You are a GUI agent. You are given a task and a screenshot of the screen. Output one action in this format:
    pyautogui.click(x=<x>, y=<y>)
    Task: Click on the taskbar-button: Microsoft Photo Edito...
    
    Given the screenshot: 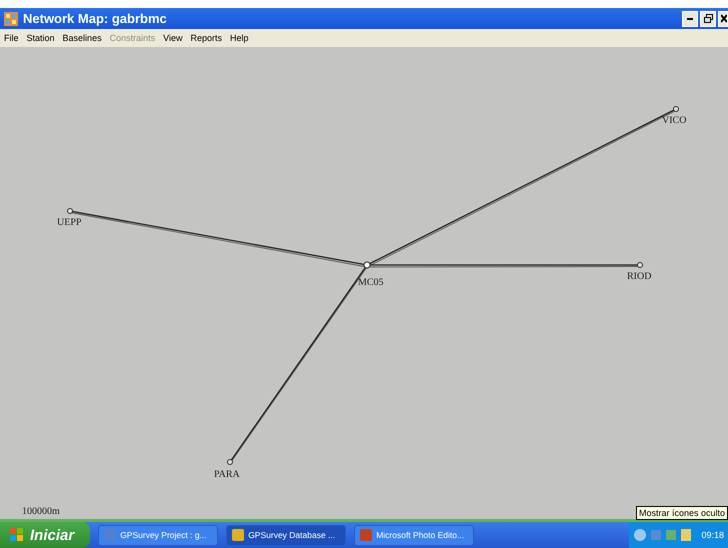 What is the action you would take?
    pyautogui.click(x=414, y=535)
    